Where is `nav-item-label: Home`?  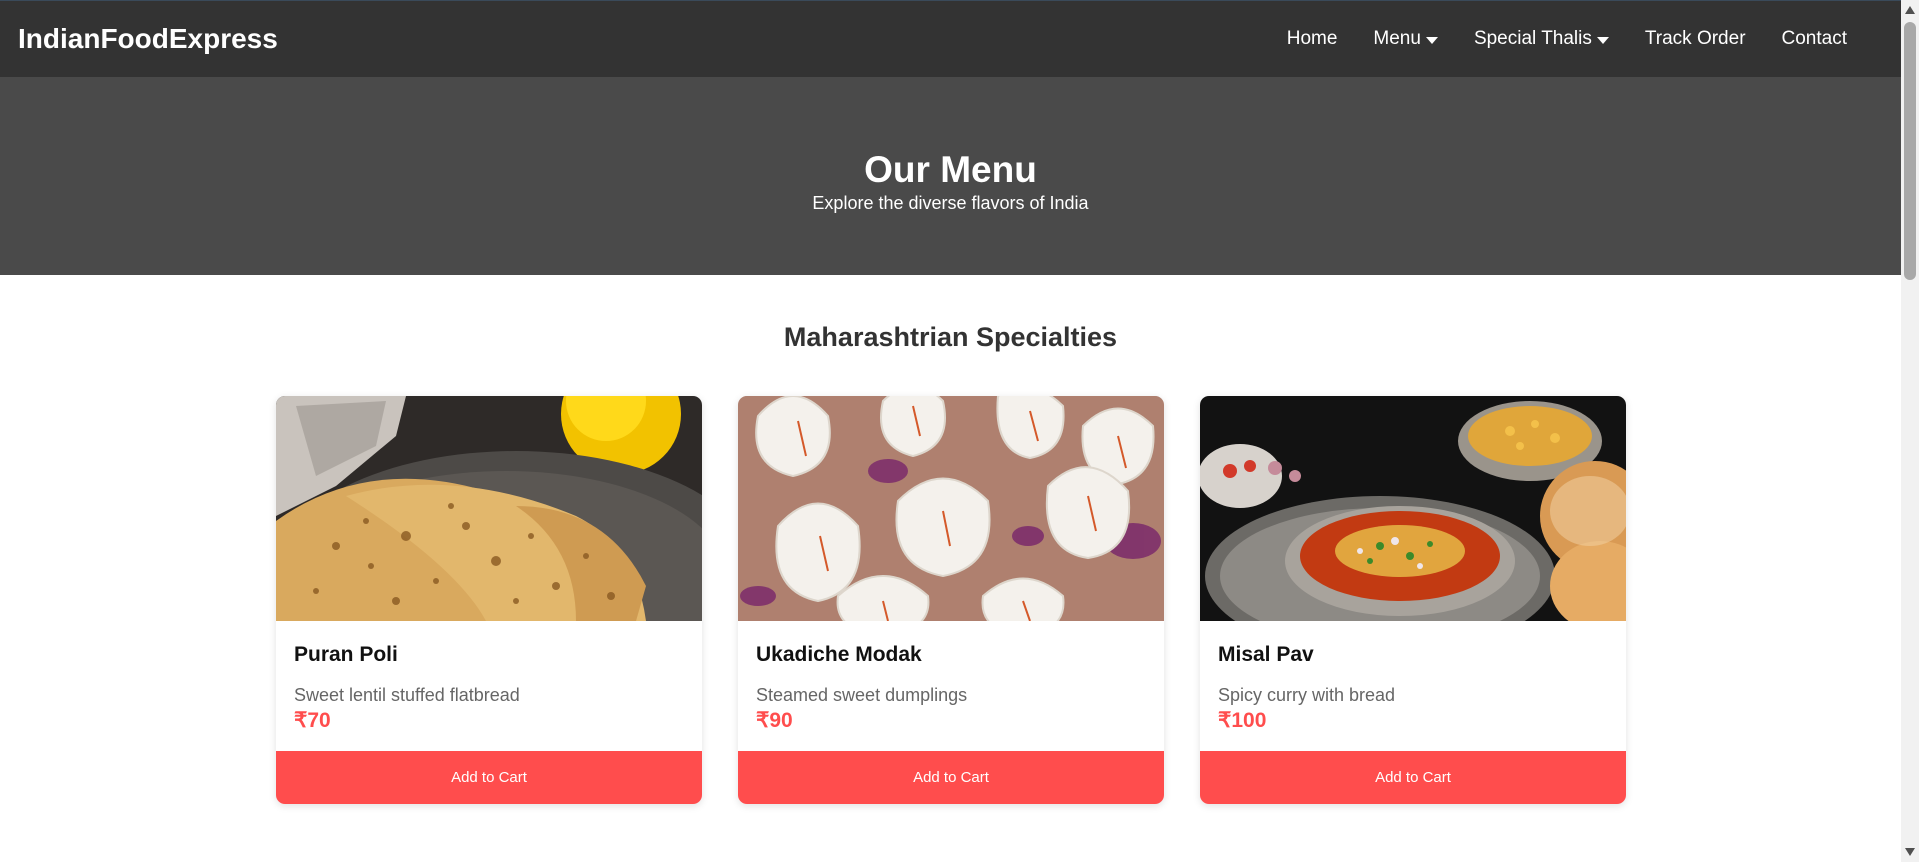
nav-item-label: Home is located at coordinates (1312, 38).